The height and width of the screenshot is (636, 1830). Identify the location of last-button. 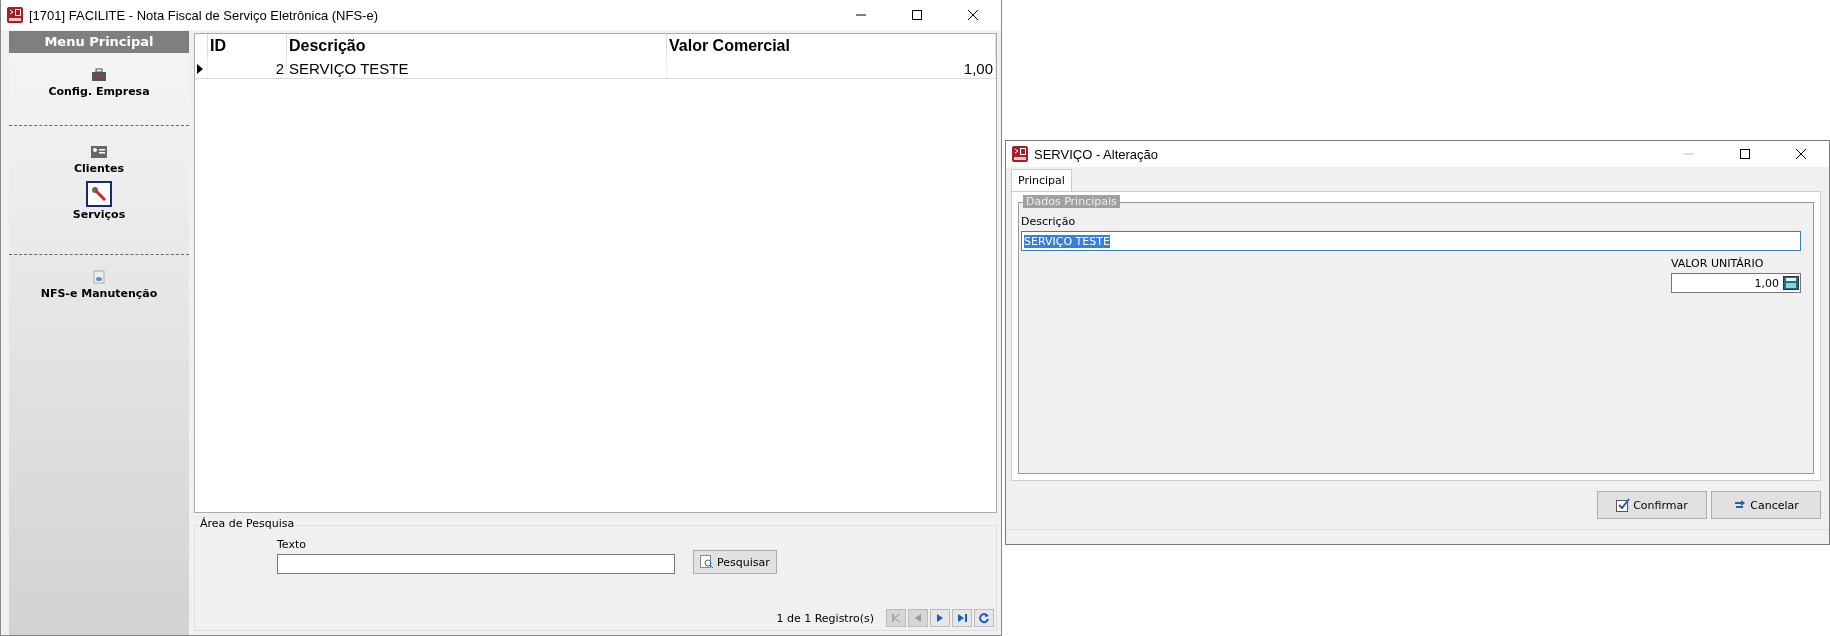
(962, 618).